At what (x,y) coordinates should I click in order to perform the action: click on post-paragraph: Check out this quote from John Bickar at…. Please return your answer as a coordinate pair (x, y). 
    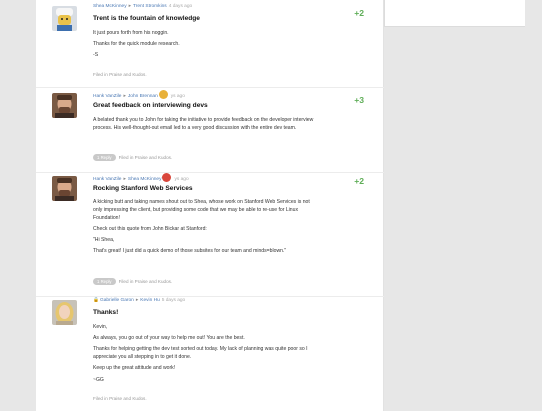
    Looking at the image, I should click on (150, 228).